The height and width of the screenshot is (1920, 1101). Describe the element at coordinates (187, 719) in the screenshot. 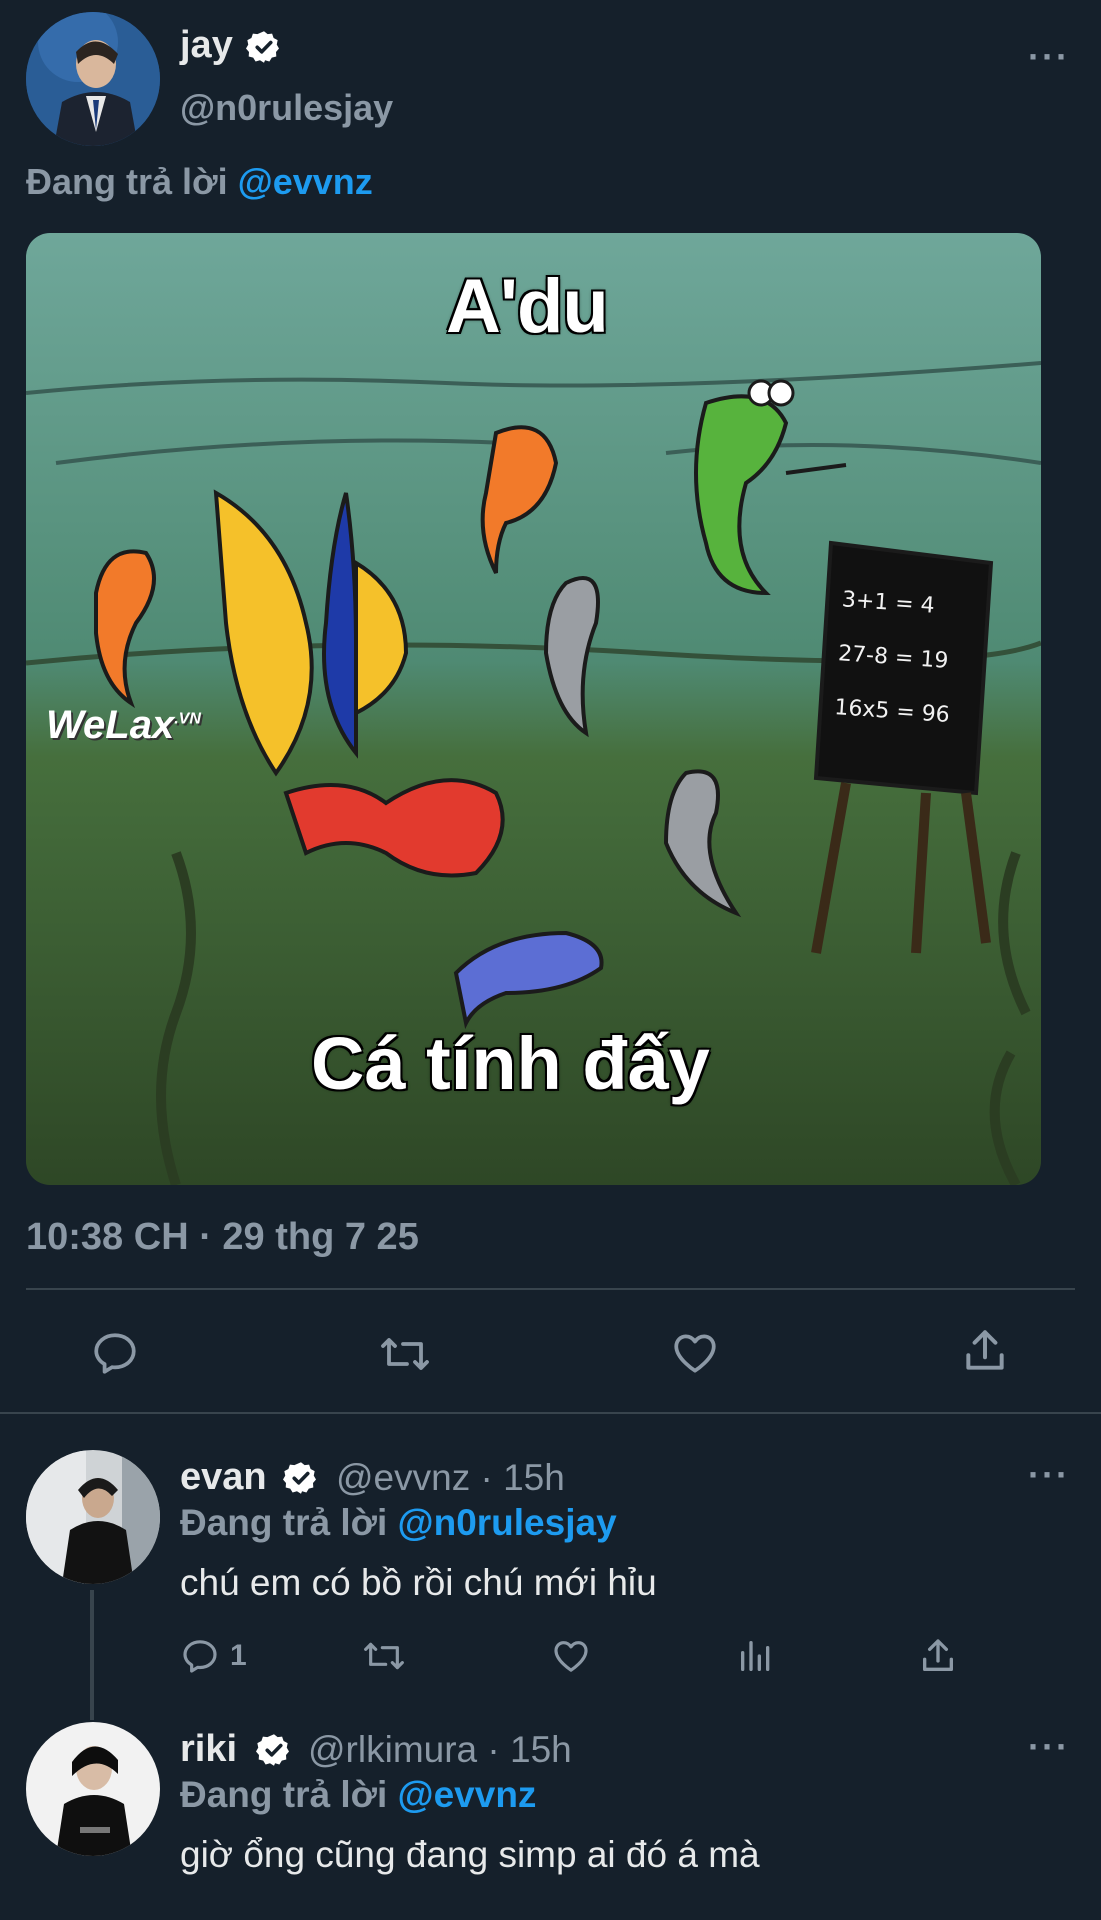

I see `watermark-sup: .VN` at that location.